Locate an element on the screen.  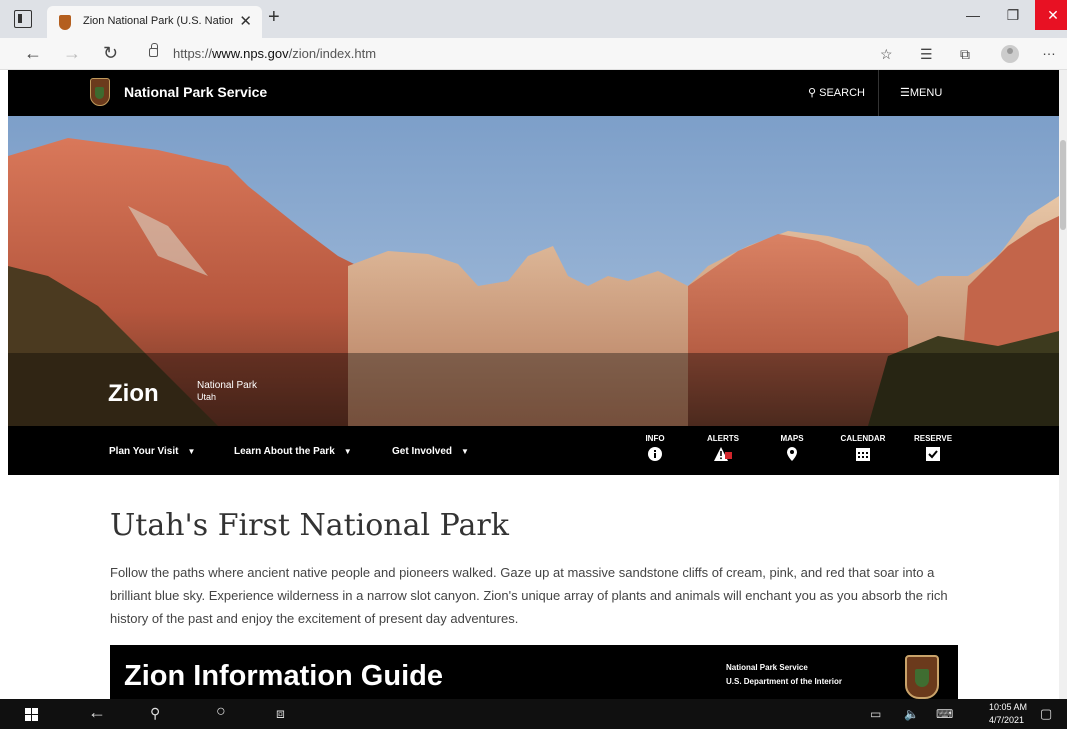
scrollbar-thumb is located at coordinates (1063, 185).